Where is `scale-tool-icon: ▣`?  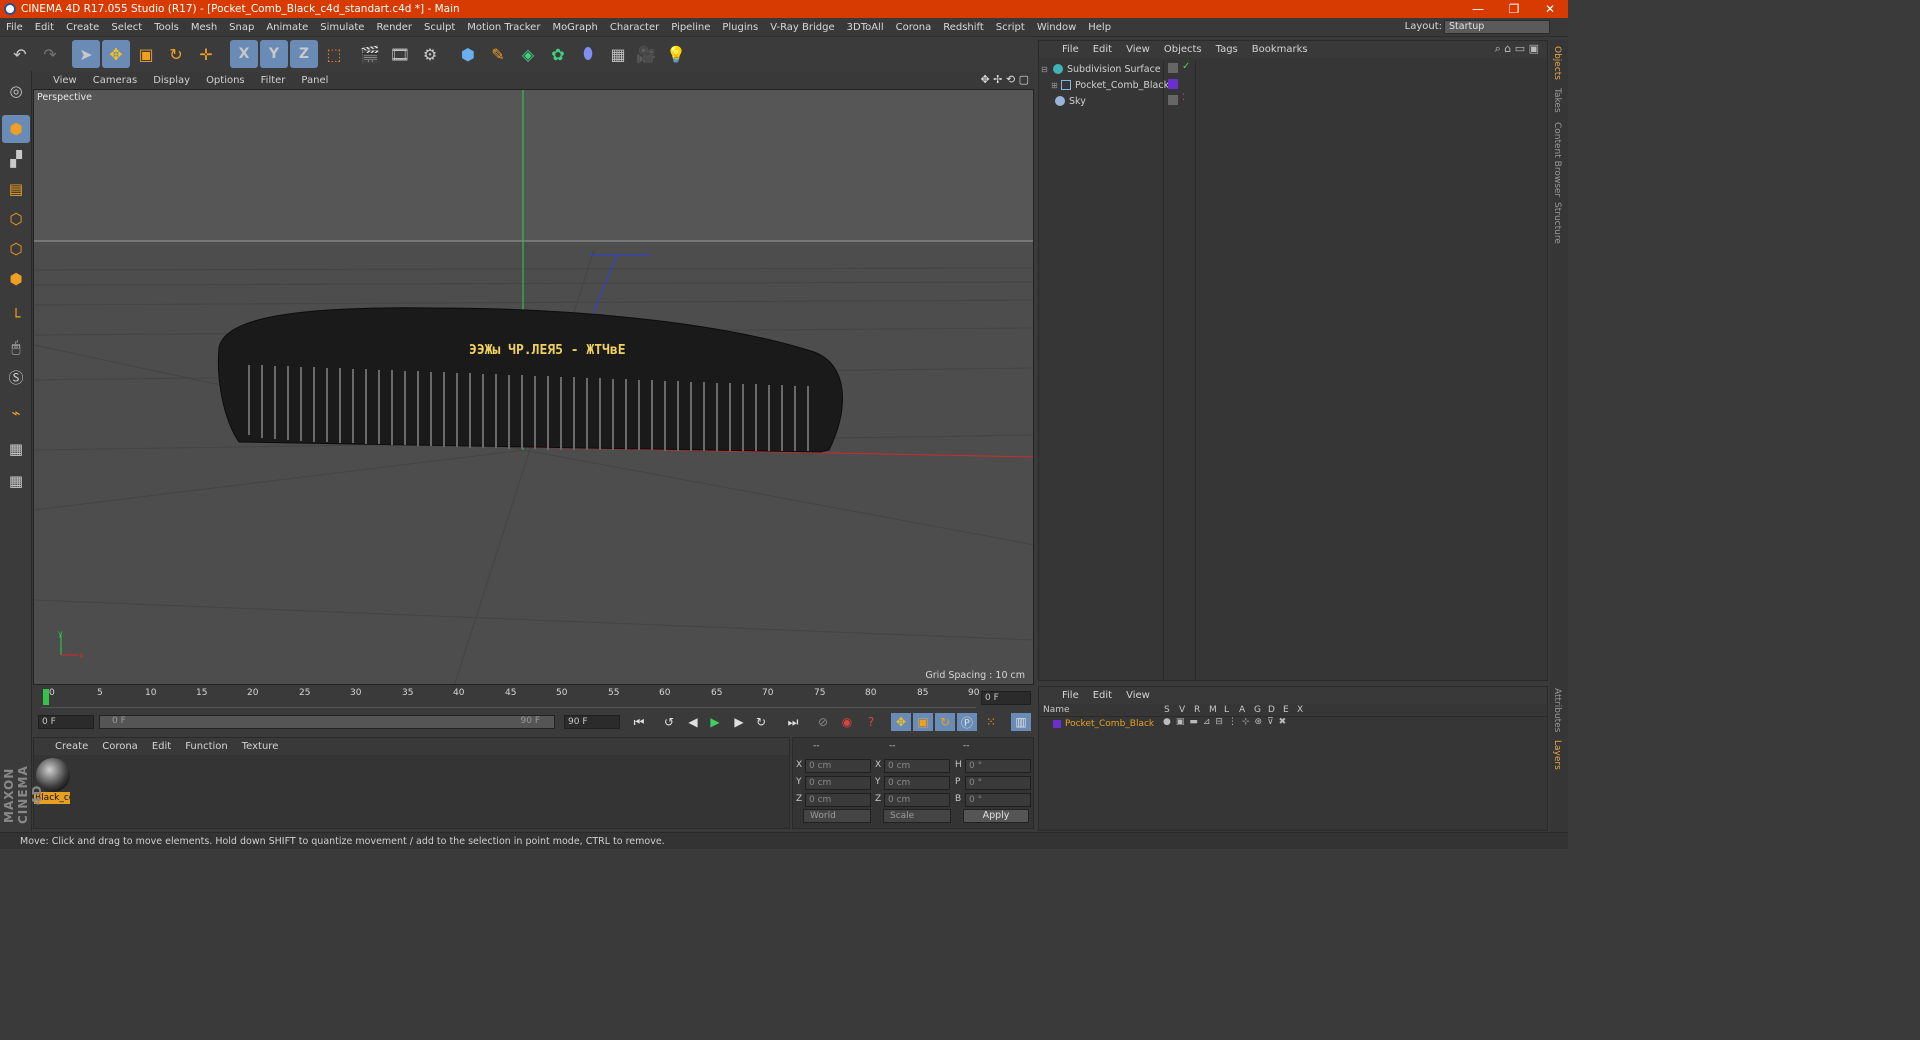 scale-tool-icon: ▣ is located at coordinates (146, 54).